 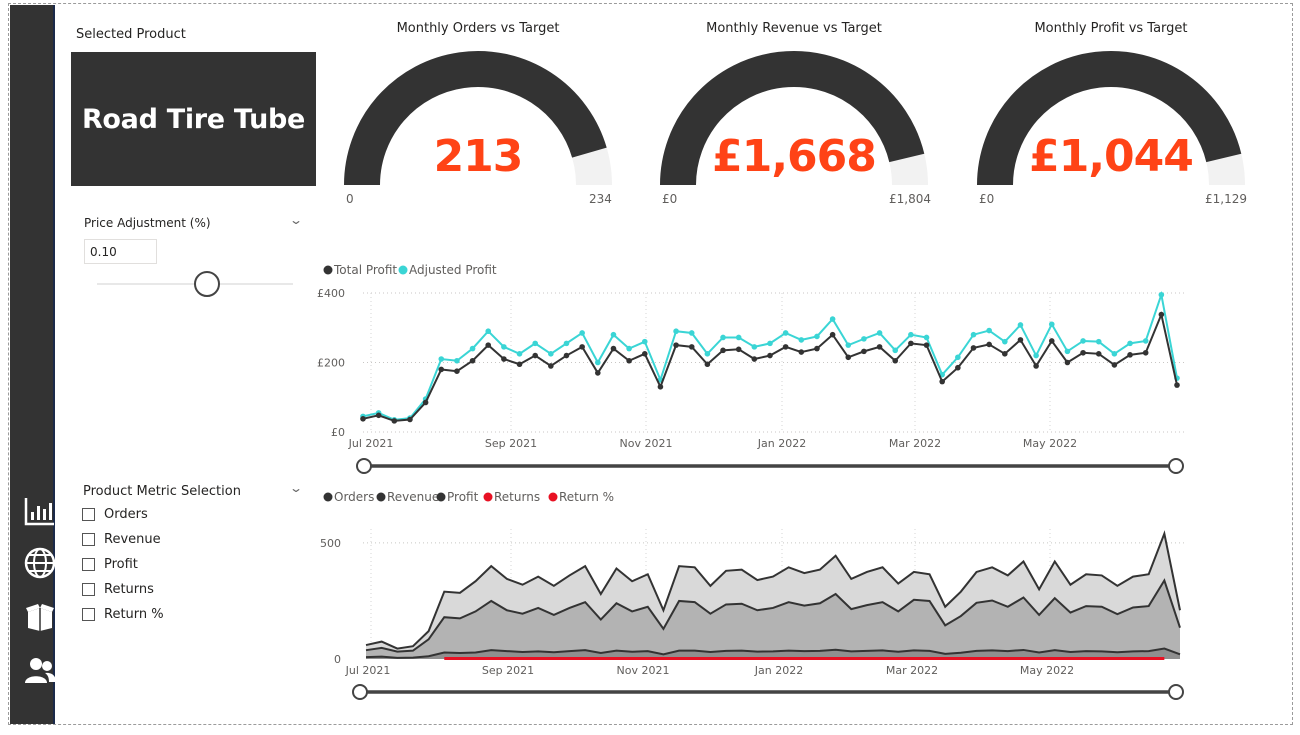 I want to click on price-adjustment-slider-thumb, so click(x=207, y=284).